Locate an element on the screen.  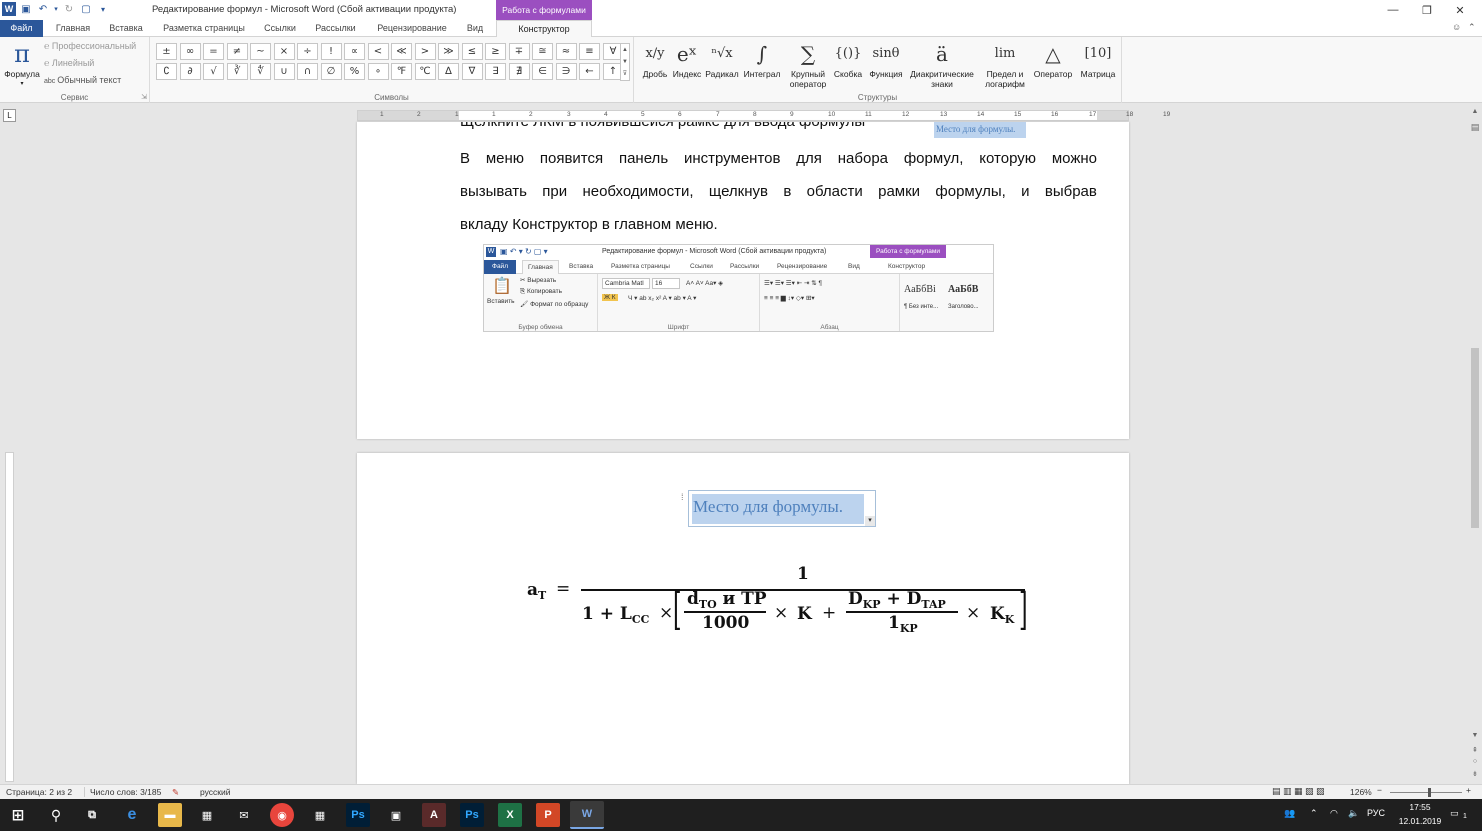
structure-button: ä Диакритические знаки is located at coordinates (942, 64).